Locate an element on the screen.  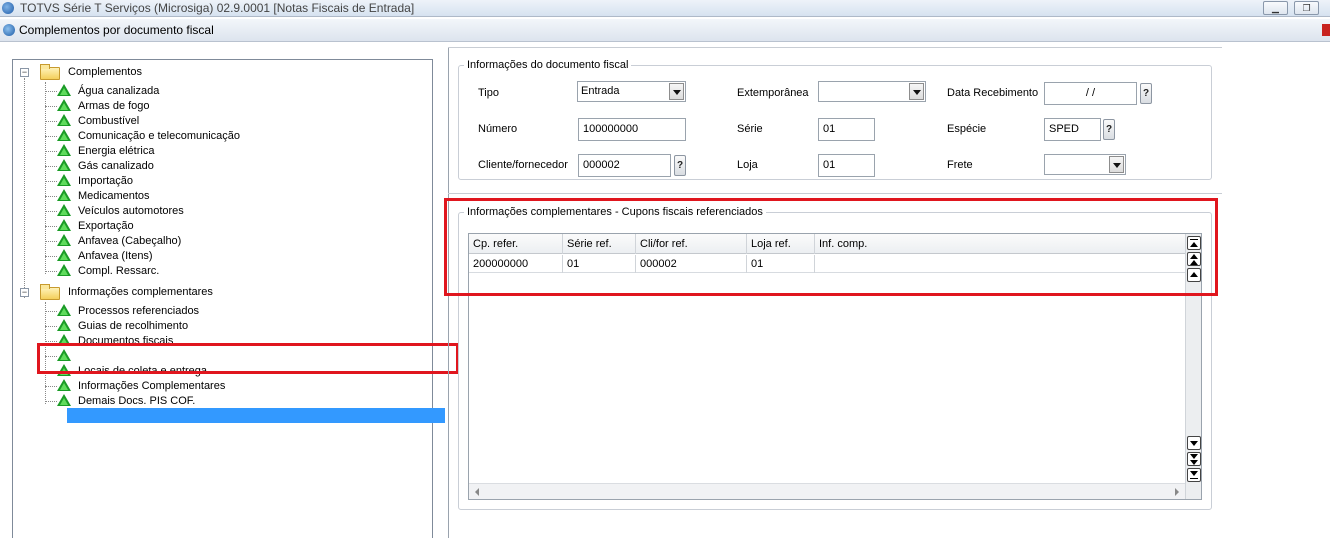
restore-button: ❐ is located at coordinates (1306, 8).